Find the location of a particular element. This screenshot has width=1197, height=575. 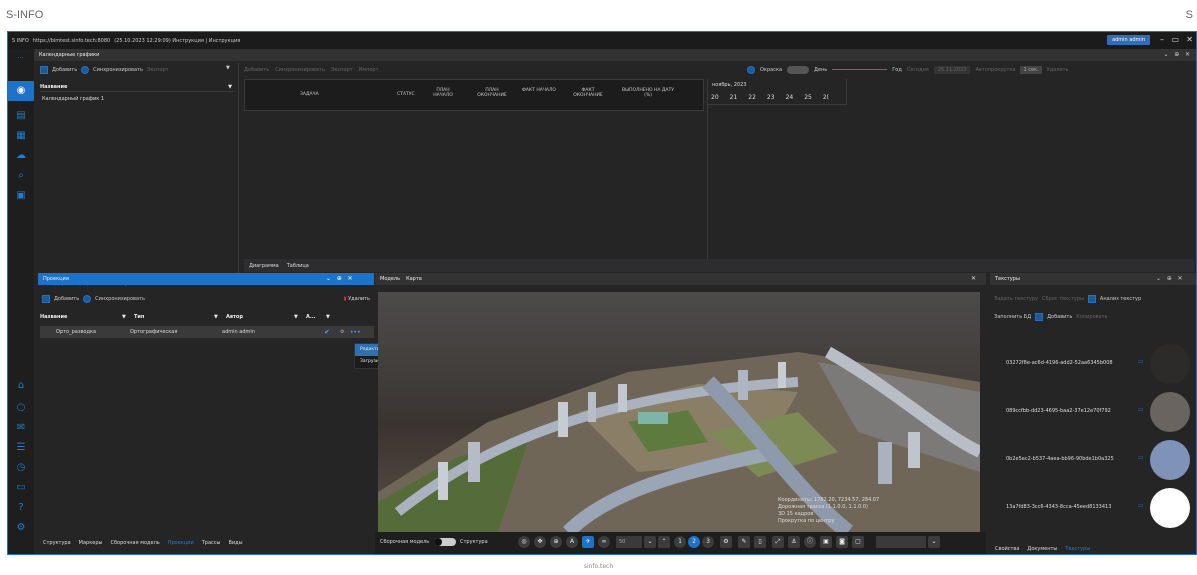

edit-icon: ⚙ is located at coordinates (345, 332).